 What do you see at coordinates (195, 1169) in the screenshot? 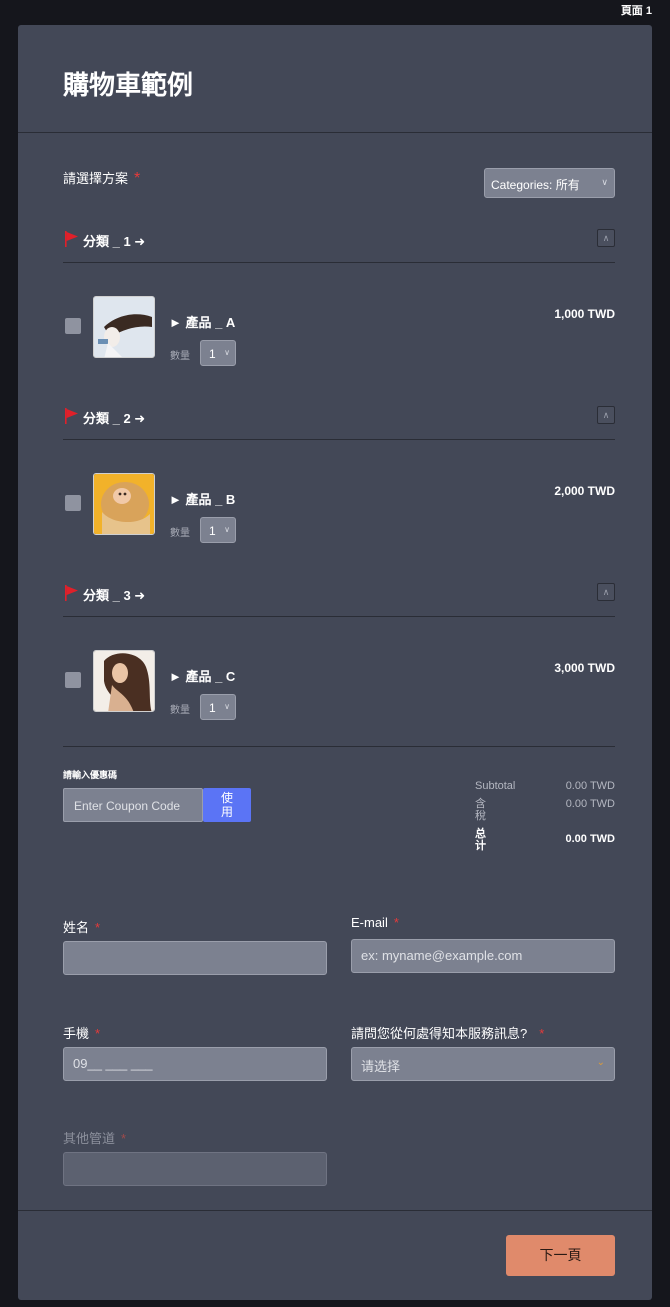
I see `other-channel-input` at bounding box center [195, 1169].